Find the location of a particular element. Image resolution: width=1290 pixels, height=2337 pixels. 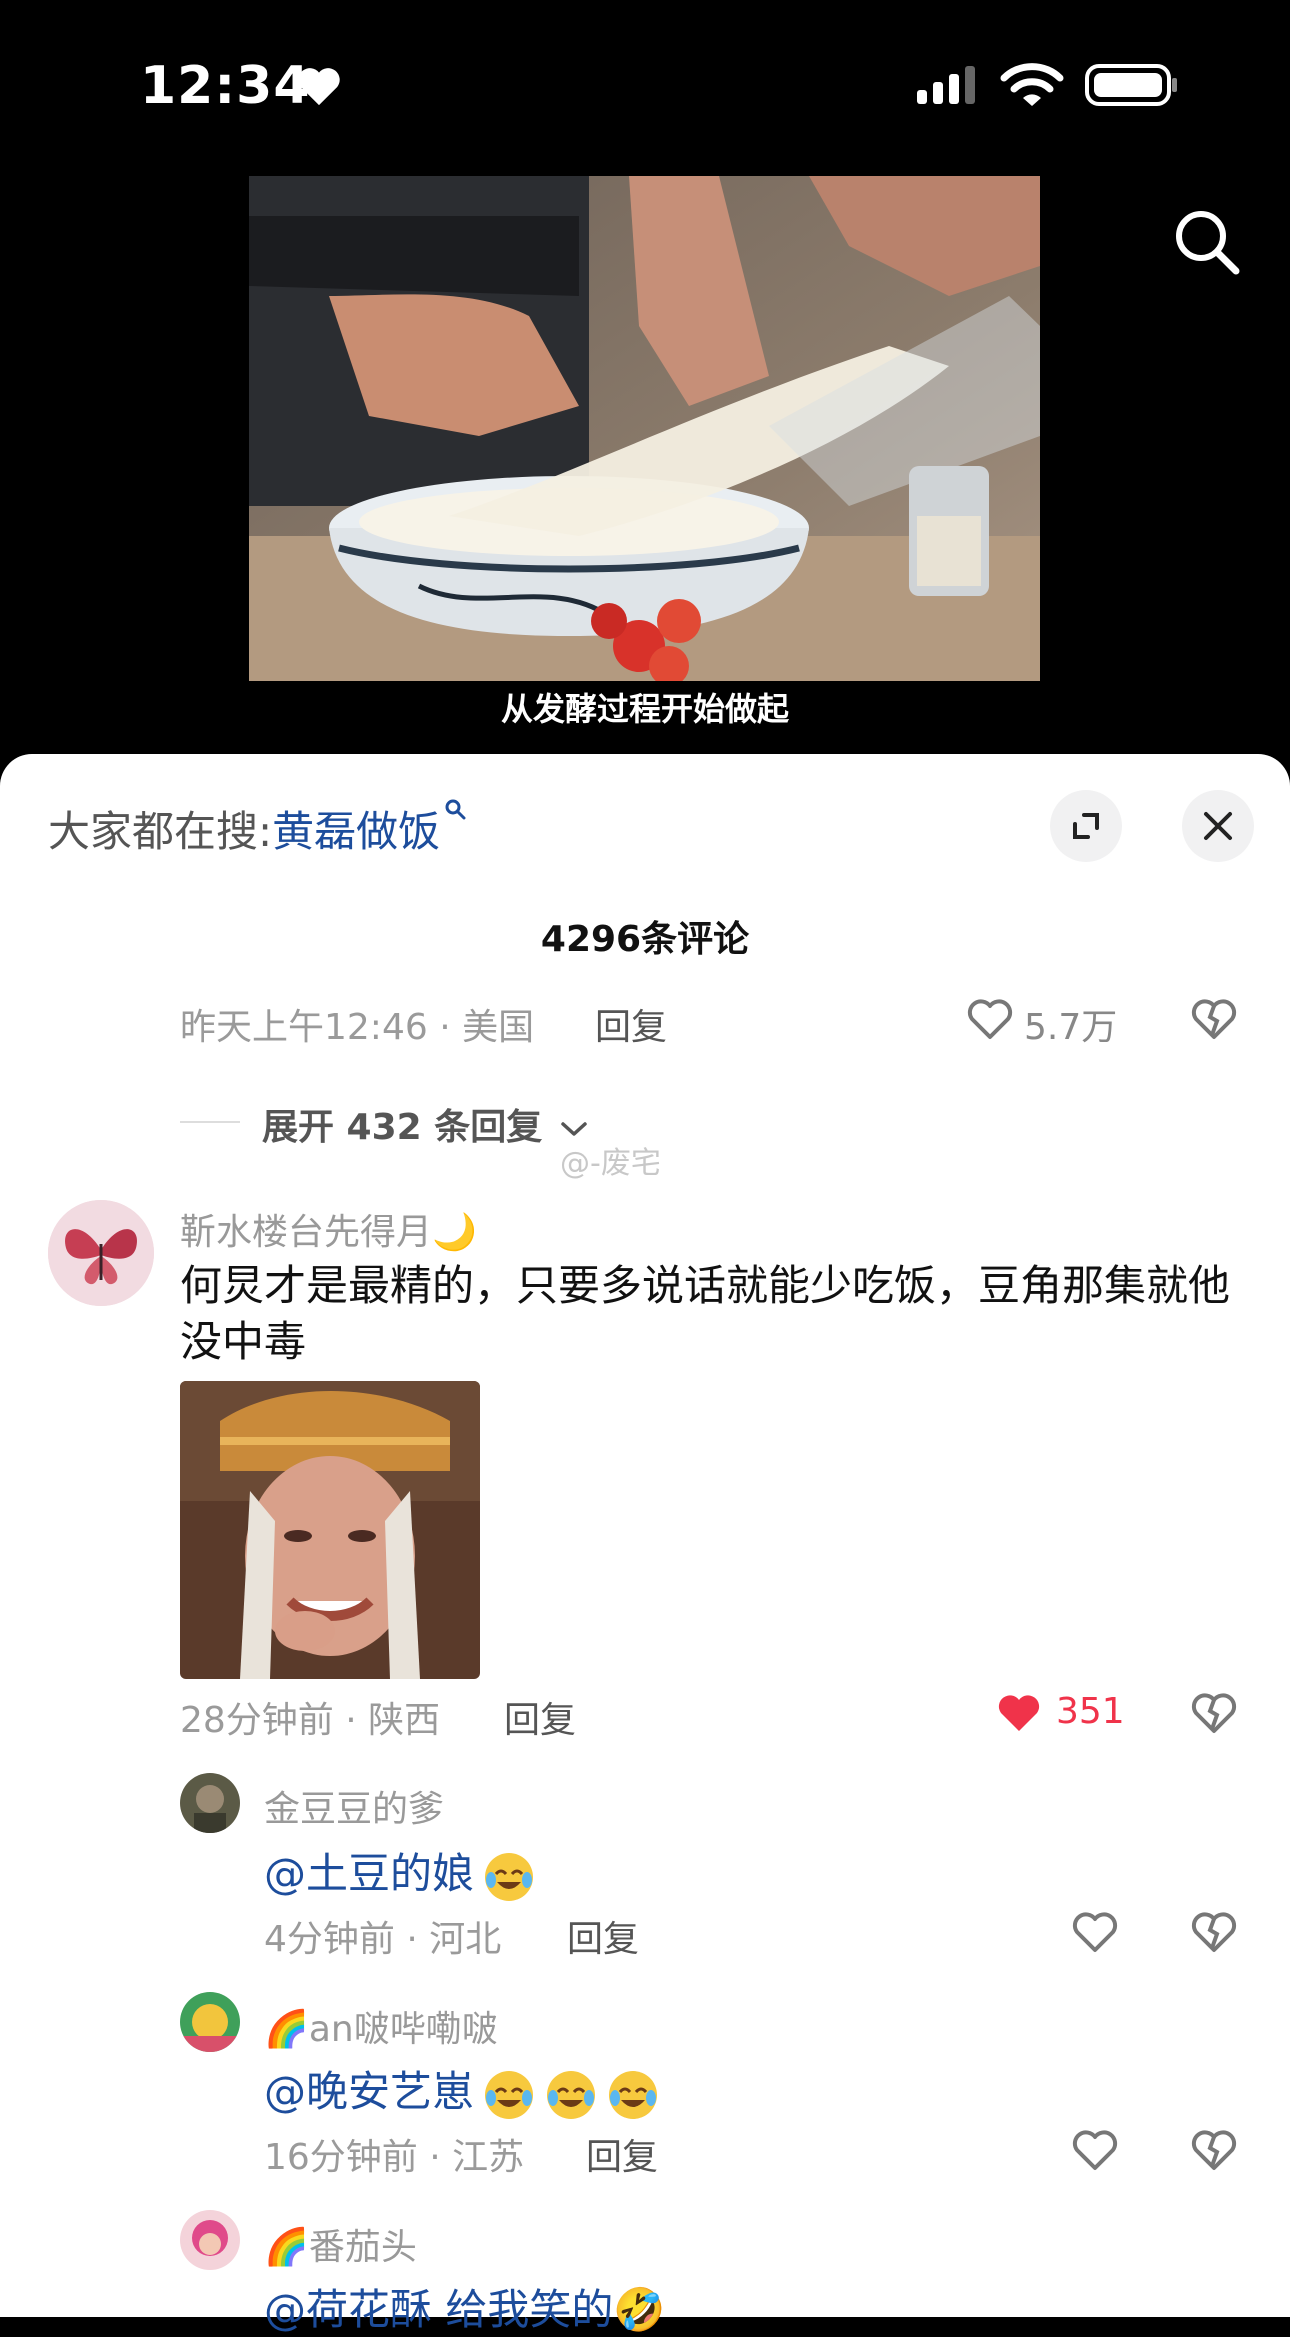

close-icon is located at coordinates (1218, 826).